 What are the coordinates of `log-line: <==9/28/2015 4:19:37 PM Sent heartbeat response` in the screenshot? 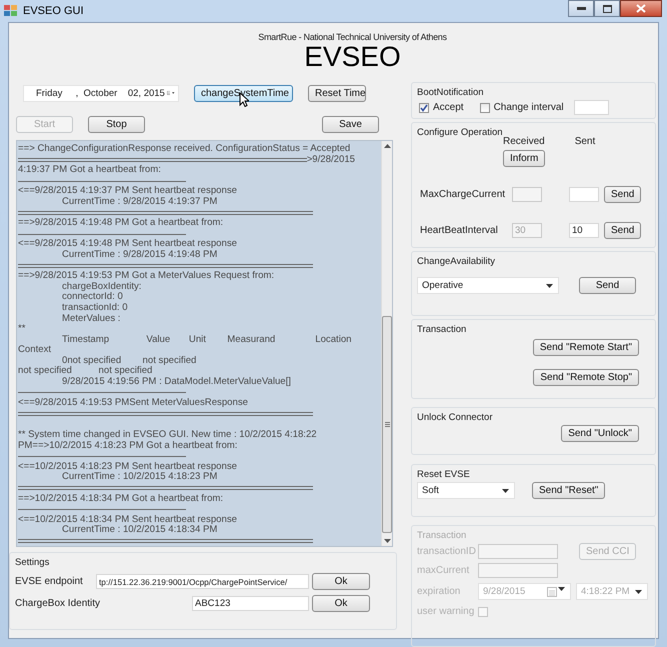 It's located at (128, 191).